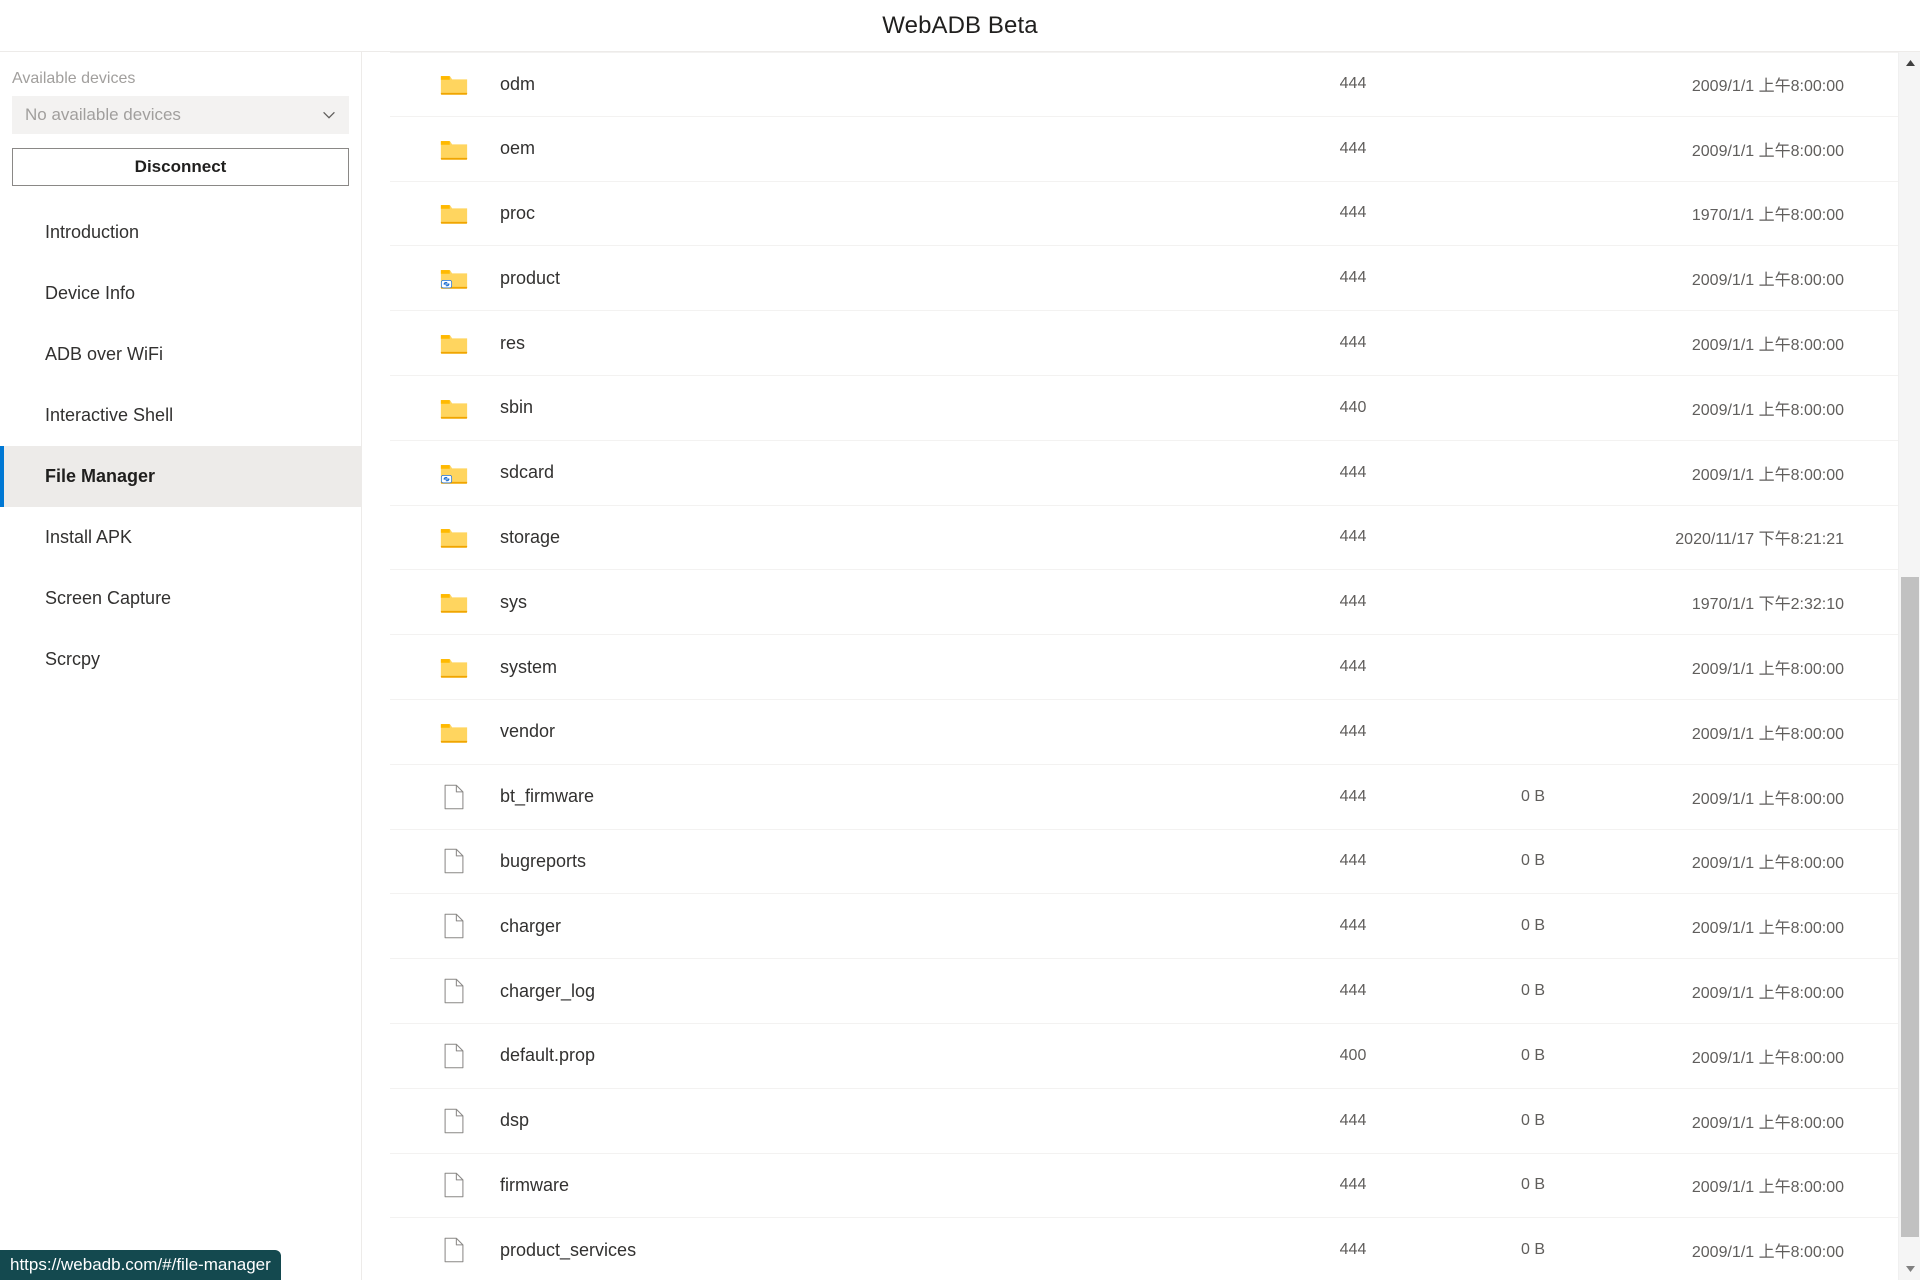 The width and height of the screenshot is (1920, 1280). I want to click on file-name: charger_log, so click(548, 990).